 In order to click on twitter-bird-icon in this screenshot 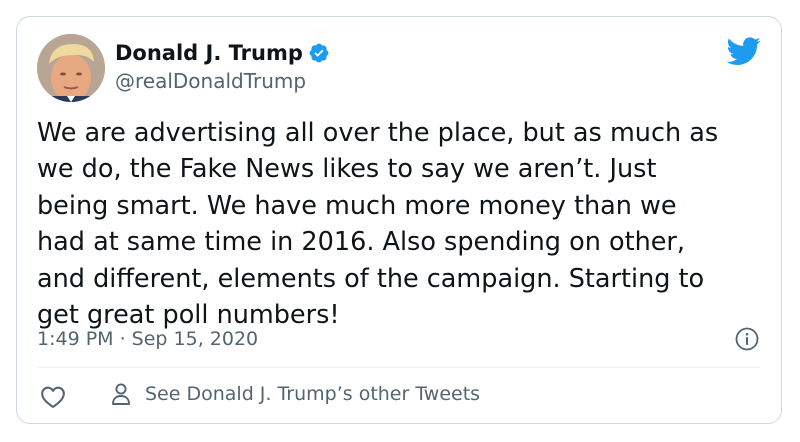, I will do `click(743, 52)`.